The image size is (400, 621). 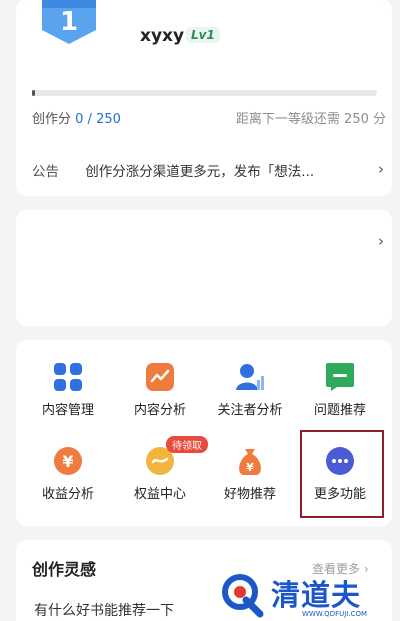 I want to click on inspiration-title: 创作灵感, so click(x=64, y=569).